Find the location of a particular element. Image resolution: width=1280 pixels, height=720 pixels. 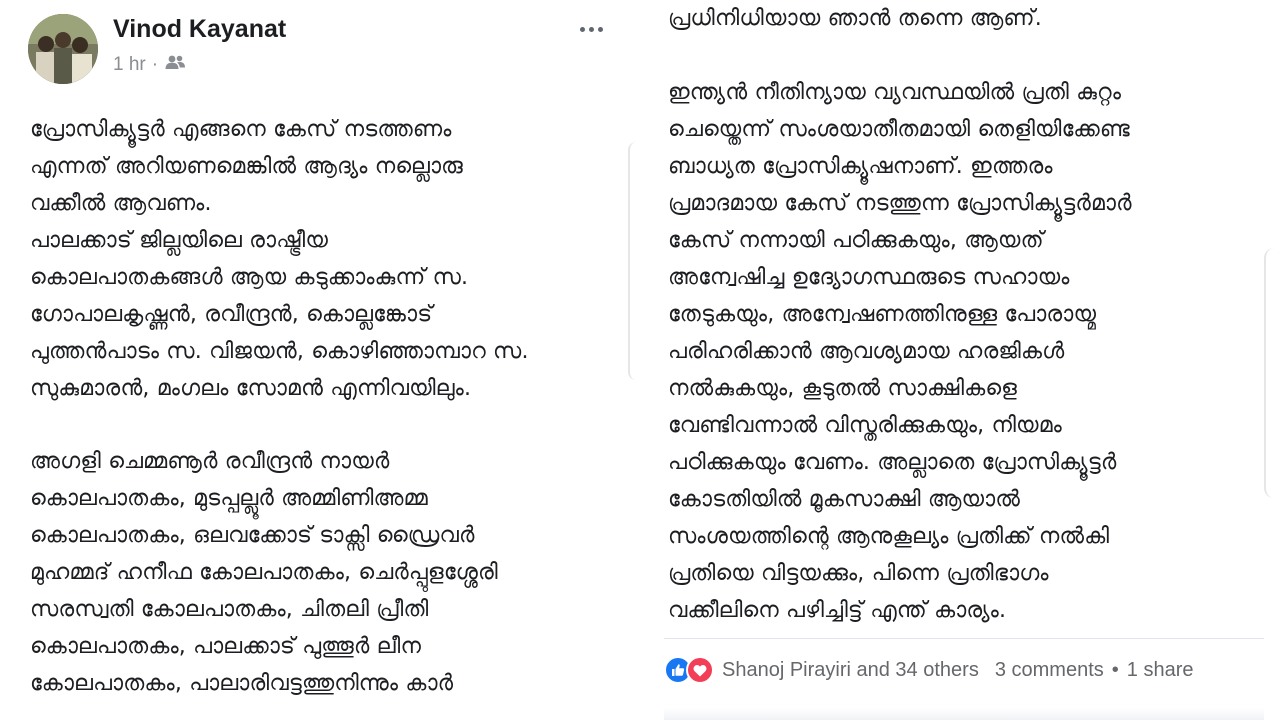

reaction-icons is located at coordinates (689, 670).